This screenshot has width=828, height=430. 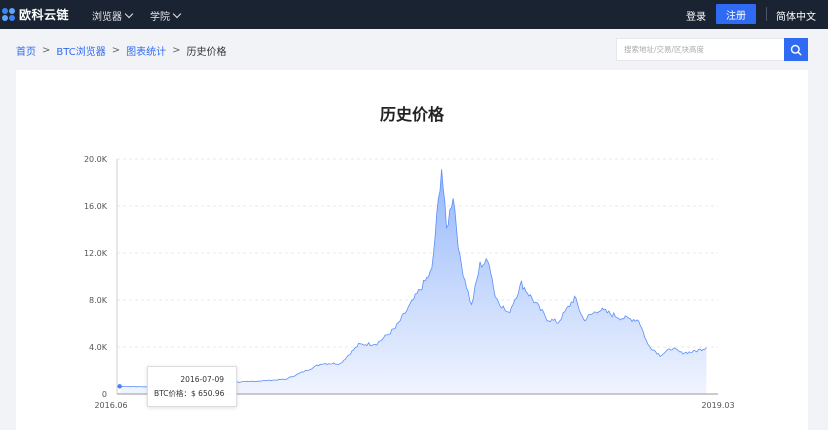 What do you see at coordinates (107, 17) in the screenshot?
I see `nav-browser-label: 浏览器` at bounding box center [107, 17].